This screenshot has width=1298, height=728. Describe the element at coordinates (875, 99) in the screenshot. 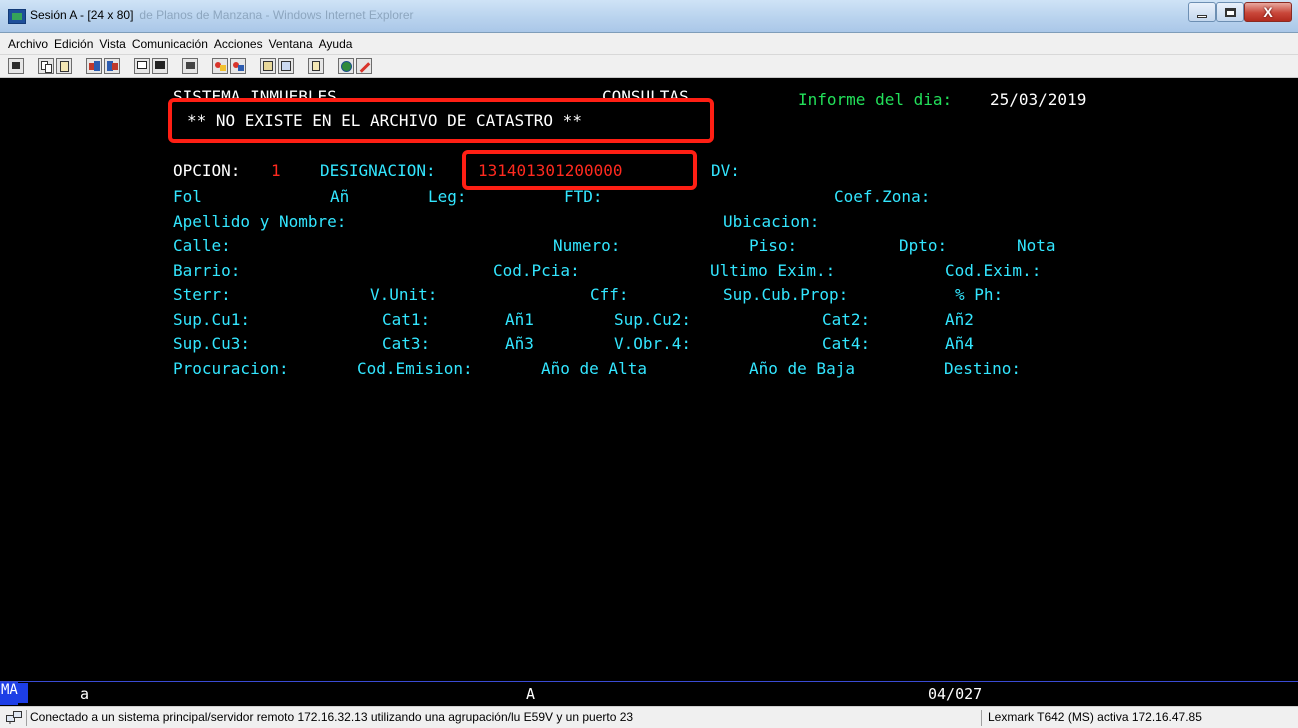

I see `report-label: Informe del dia:` at that location.